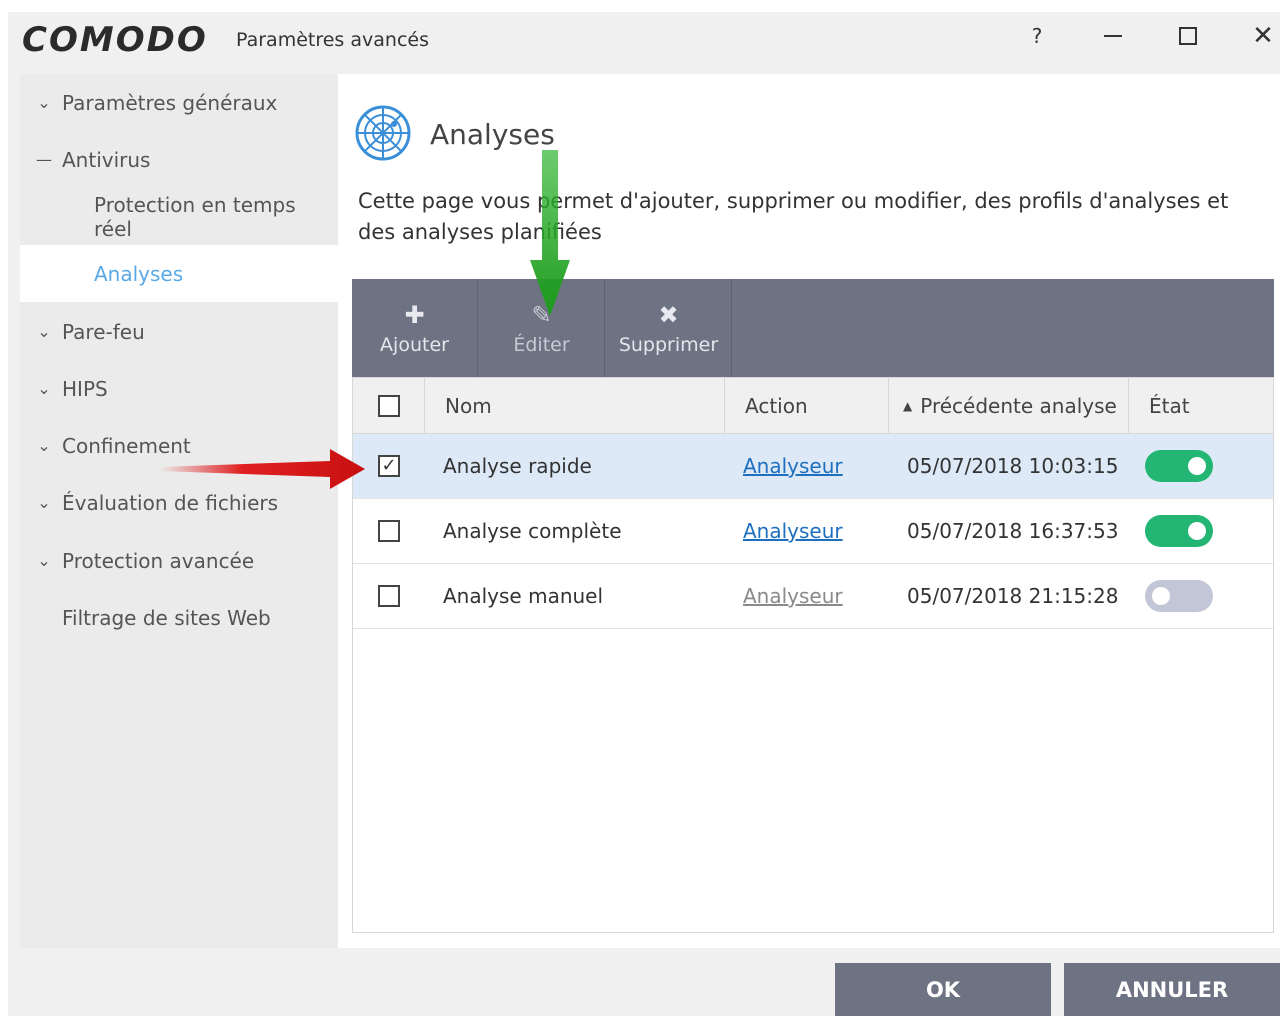 This screenshot has width=1280, height=1016. I want to click on sidebar-item-firewall: ⌄ Pare-feu, so click(179, 331).